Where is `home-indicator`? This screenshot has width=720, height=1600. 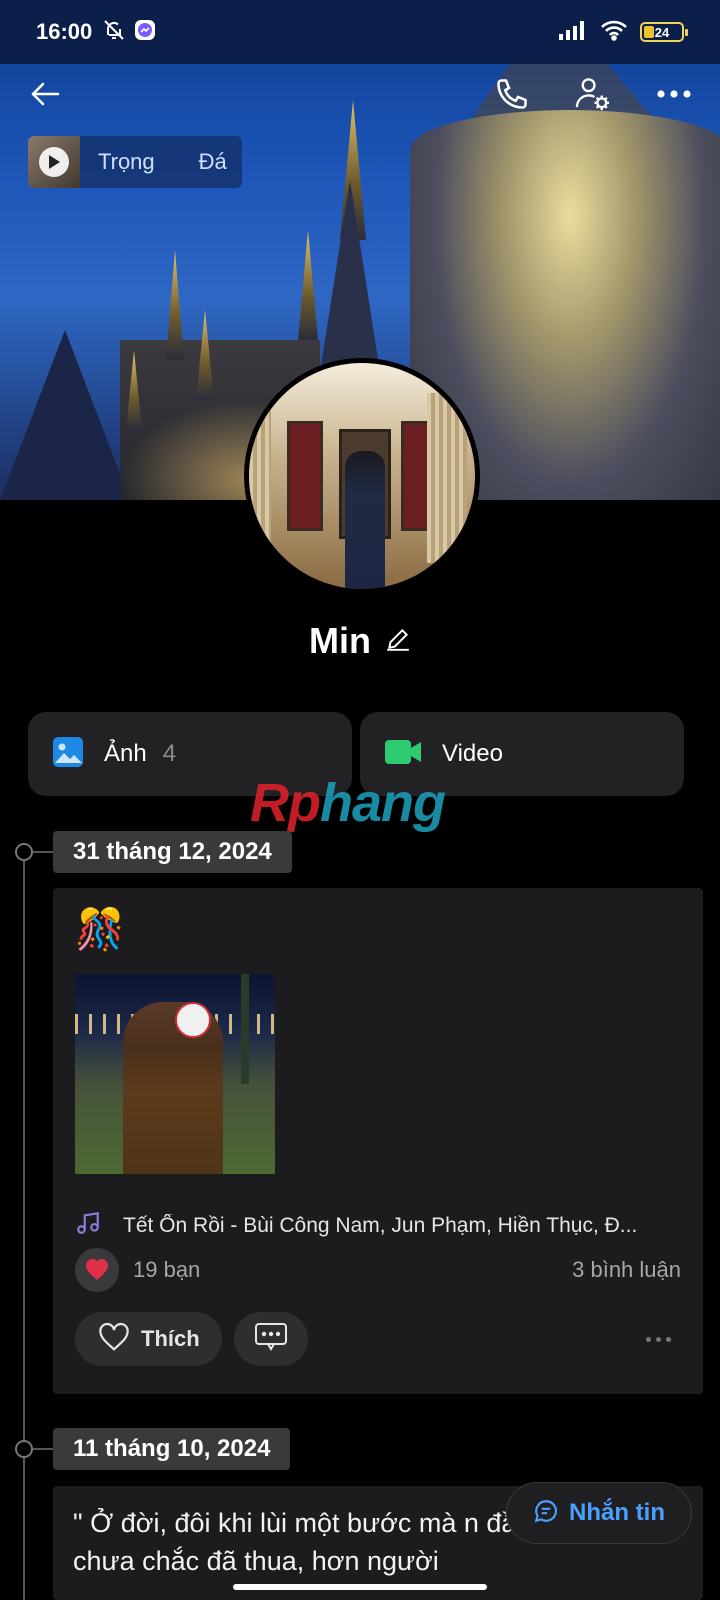 home-indicator is located at coordinates (360, 1587).